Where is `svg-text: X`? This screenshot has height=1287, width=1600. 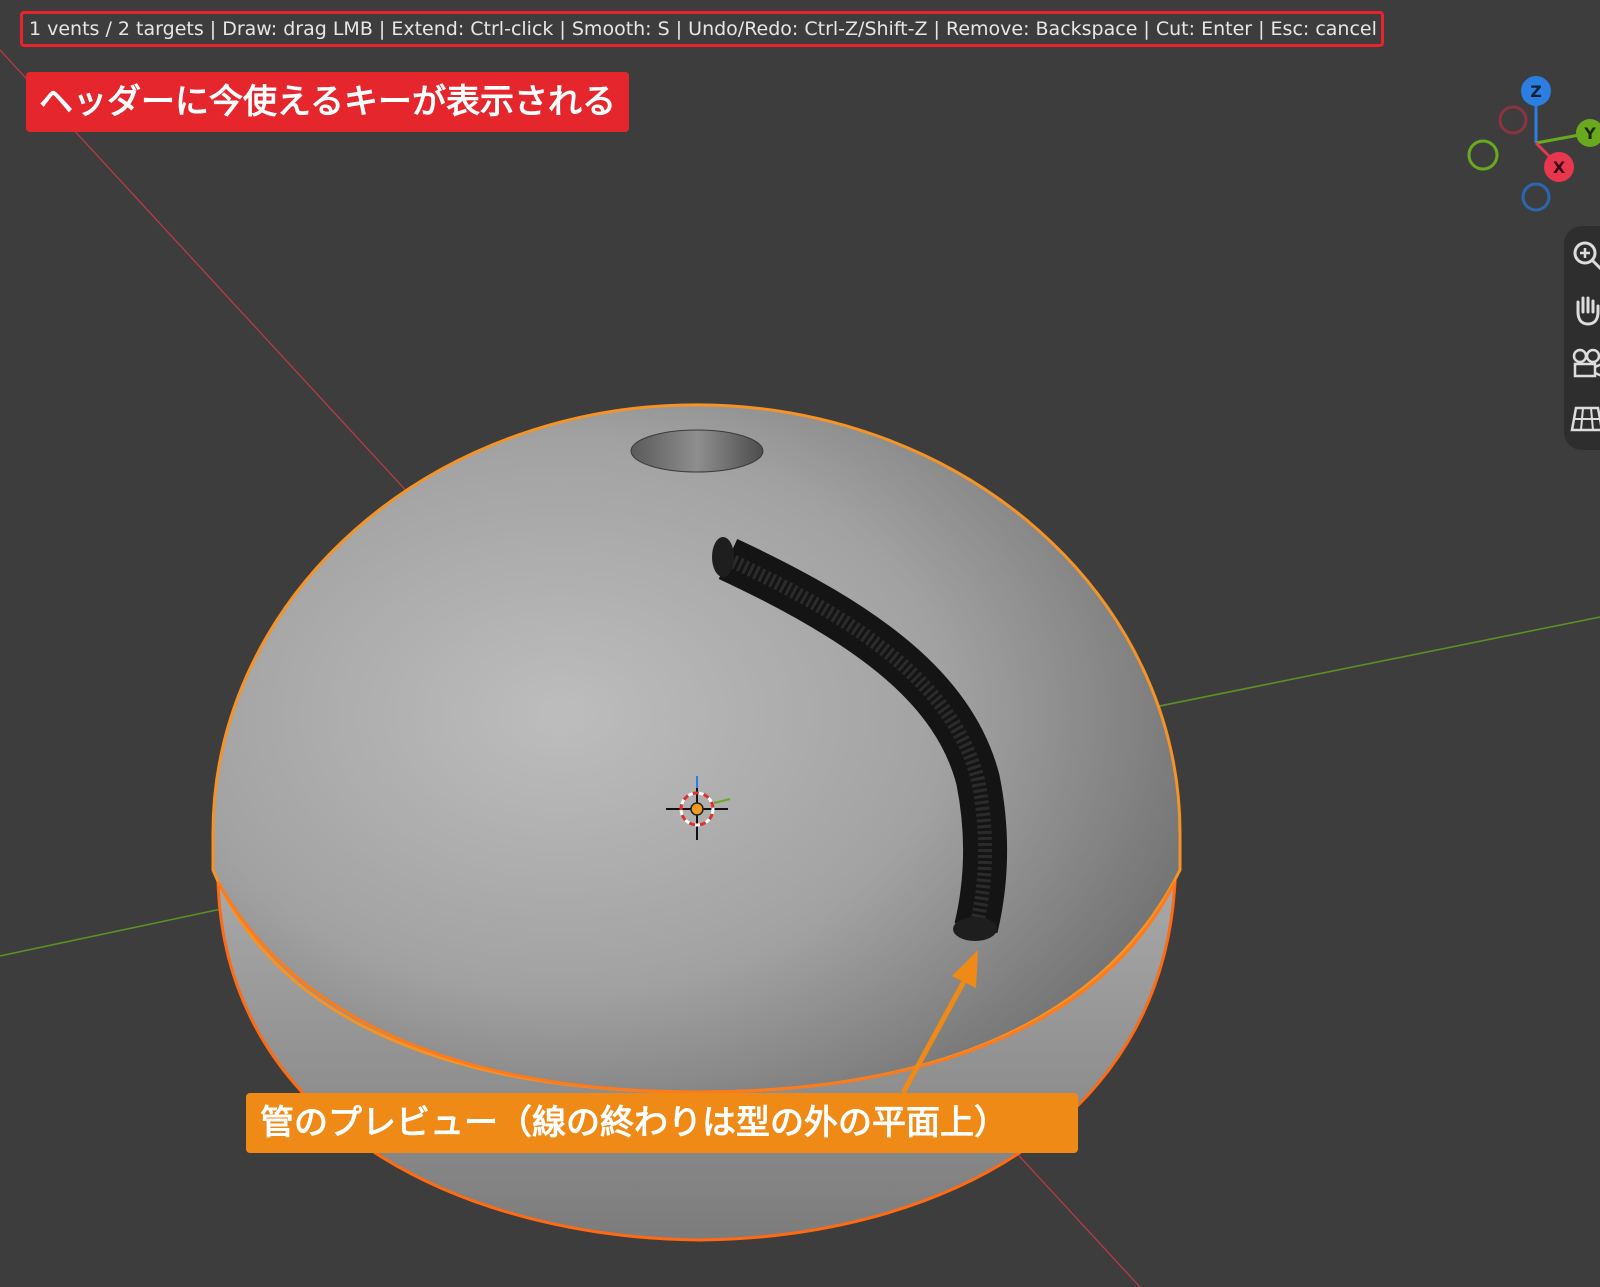 svg-text: X is located at coordinates (1559, 167).